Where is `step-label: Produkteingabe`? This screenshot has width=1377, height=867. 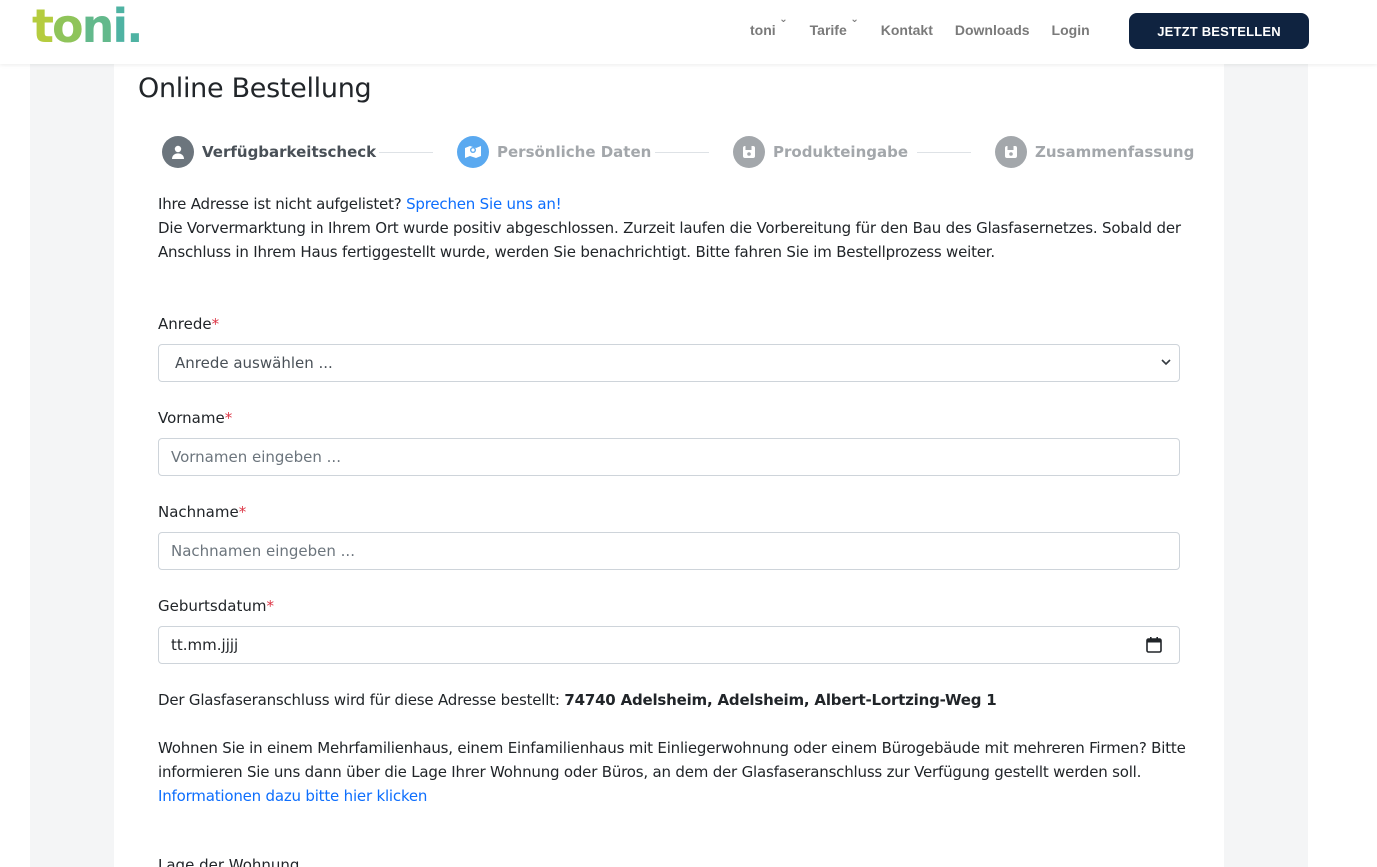 step-label: Produkteingabe is located at coordinates (841, 152).